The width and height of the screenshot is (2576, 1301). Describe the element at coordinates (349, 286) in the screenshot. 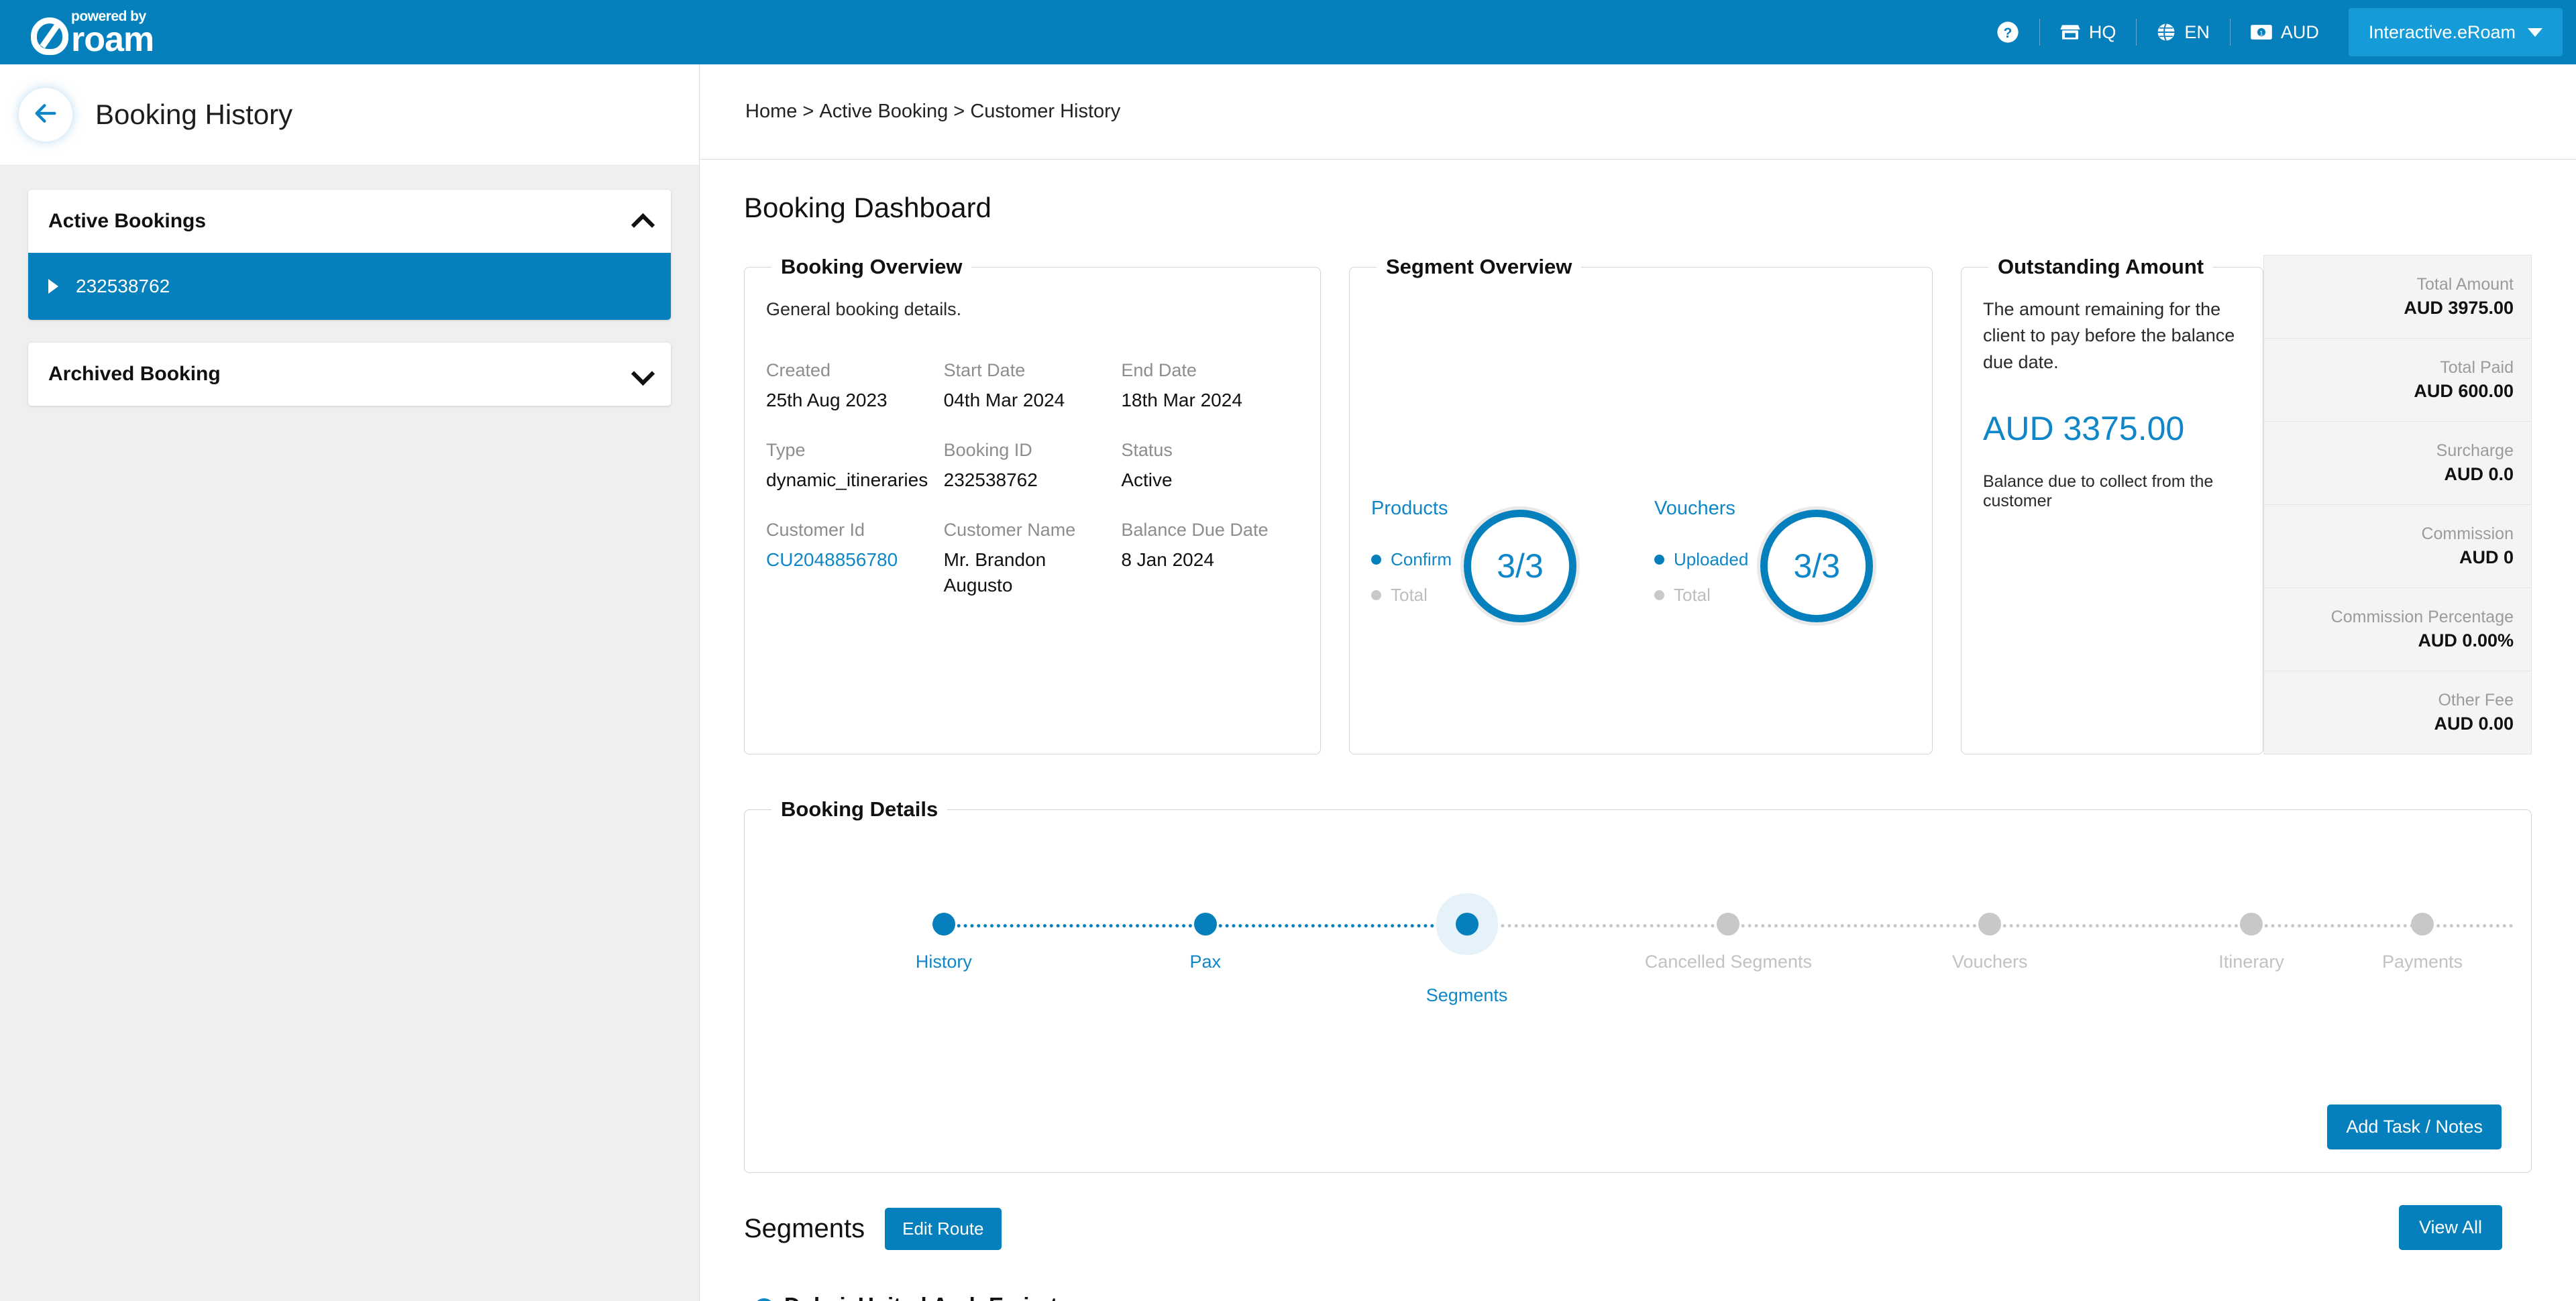

I see `sidebar-item-booking-232538762: 232538762` at that location.